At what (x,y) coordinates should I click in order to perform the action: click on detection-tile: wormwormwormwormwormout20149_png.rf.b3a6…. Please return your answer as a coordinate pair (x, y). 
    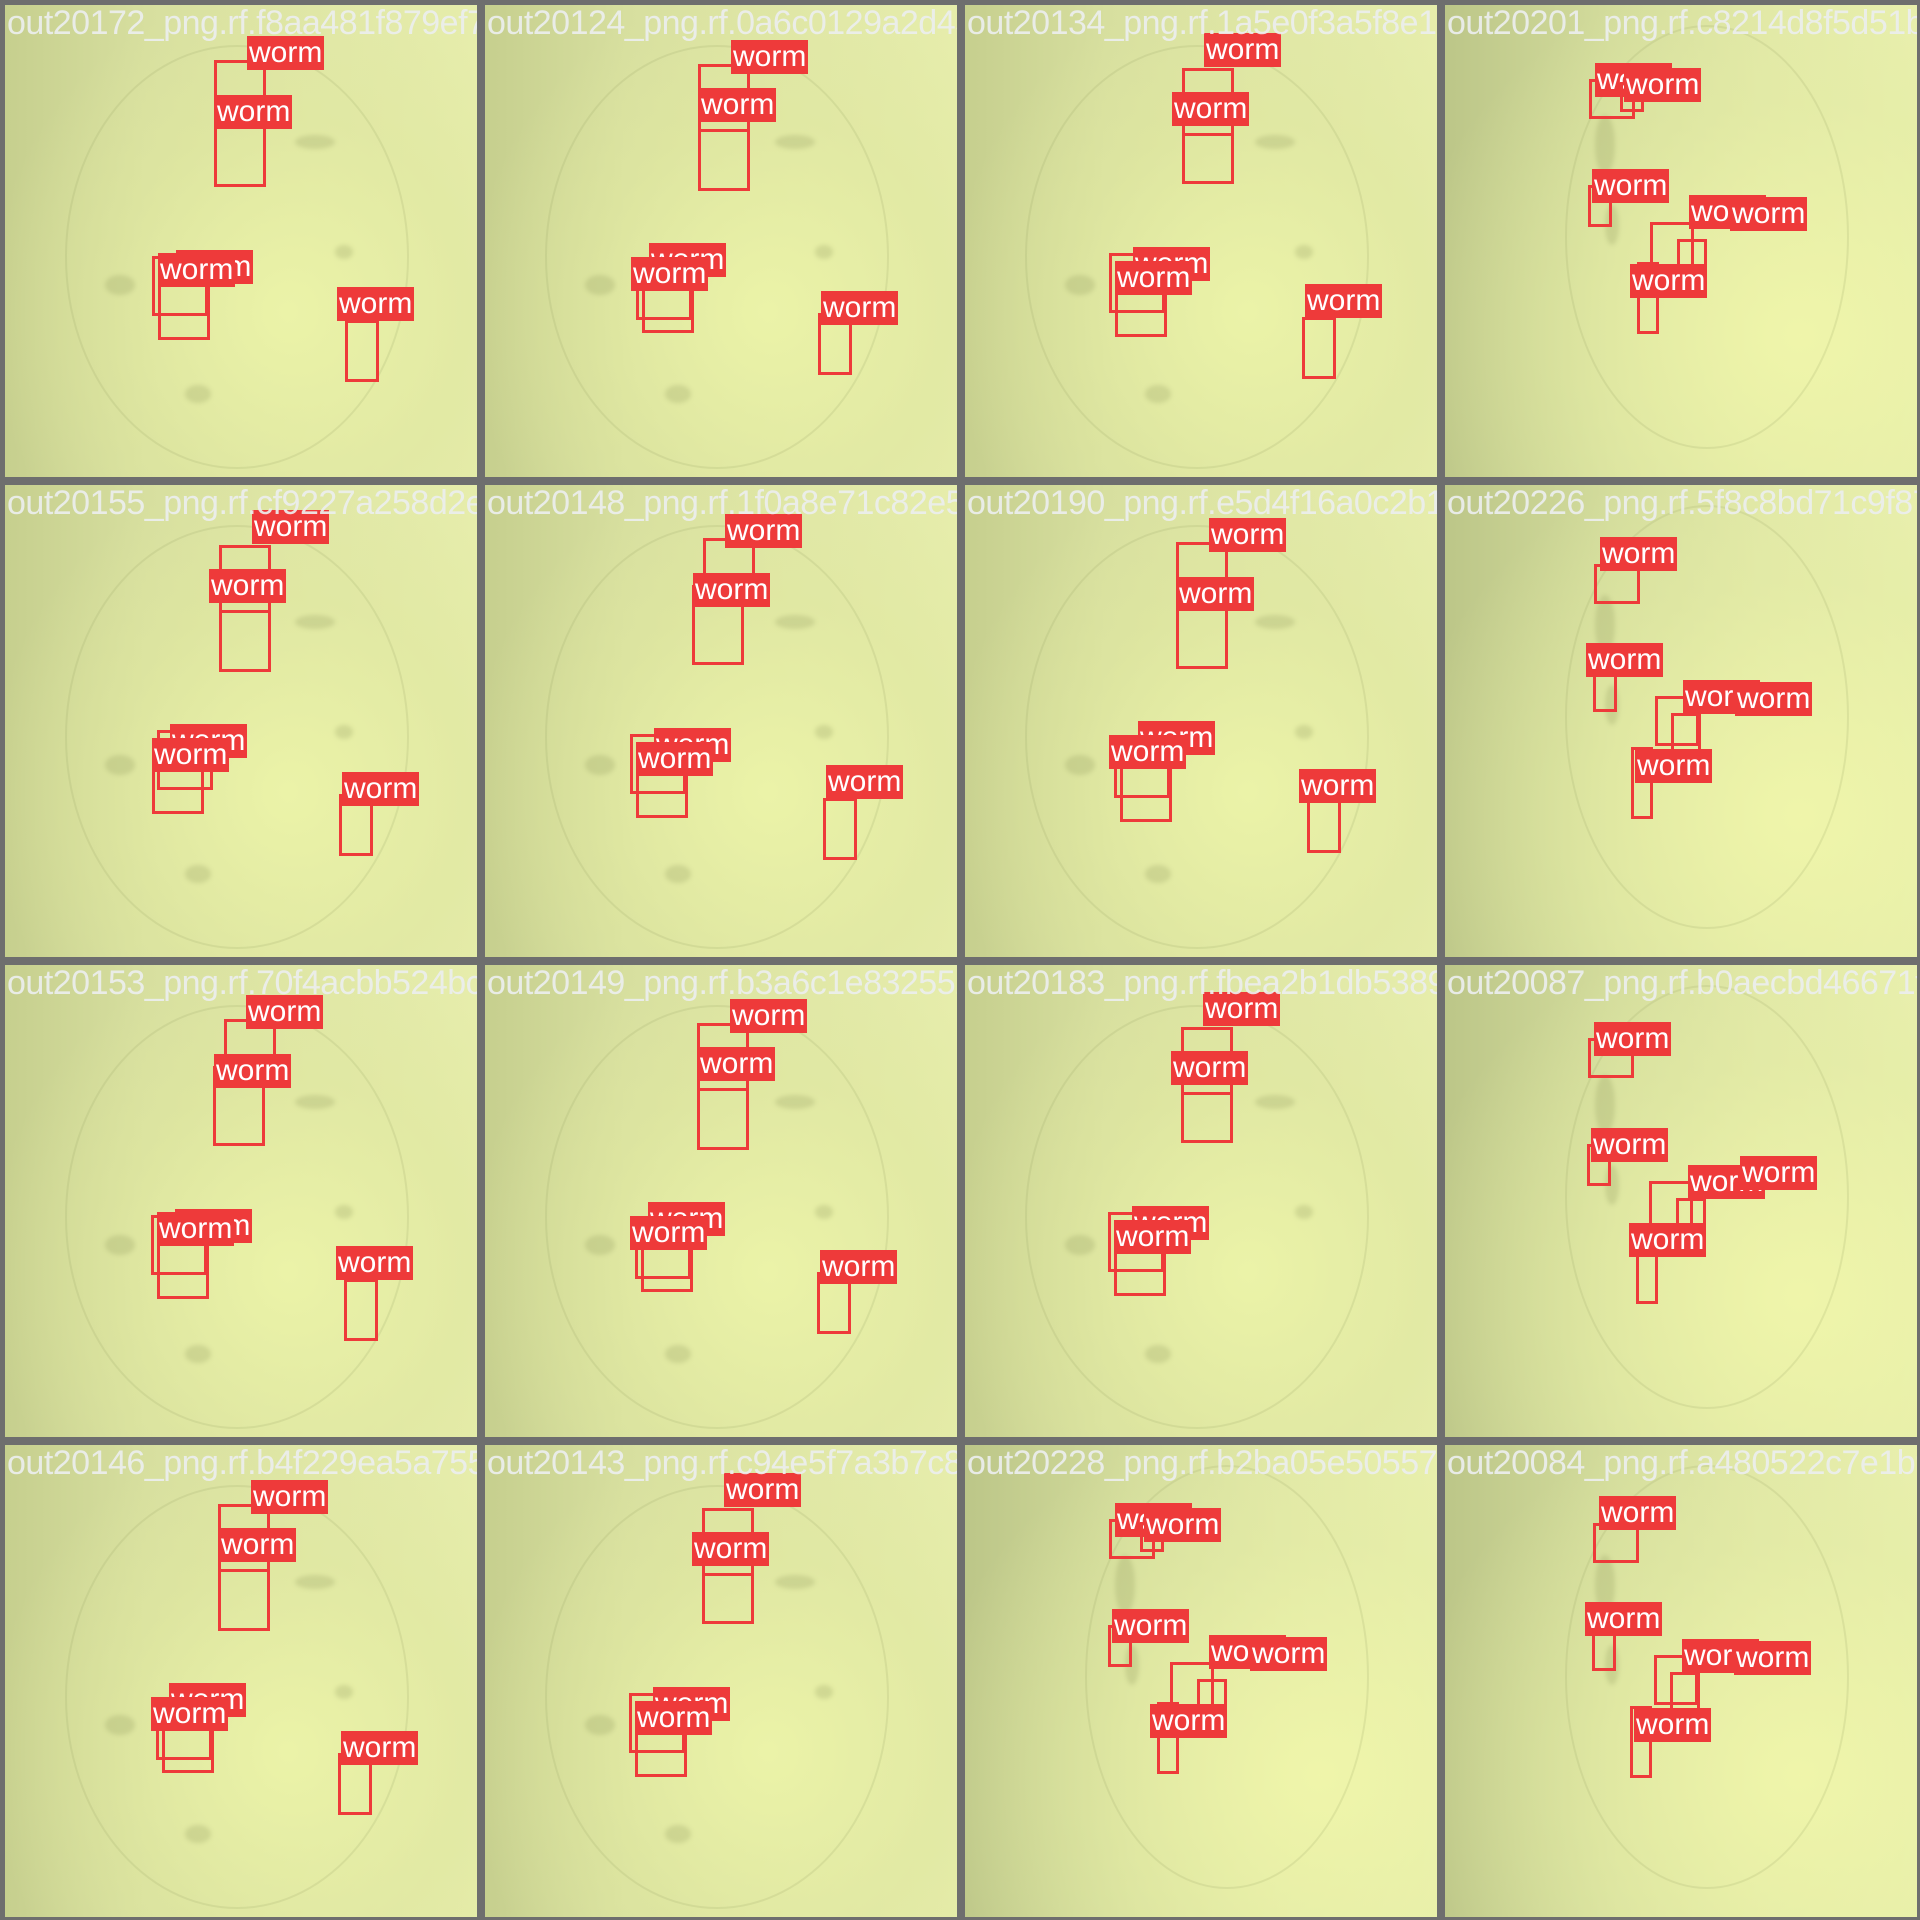
    Looking at the image, I should click on (721, 1201).